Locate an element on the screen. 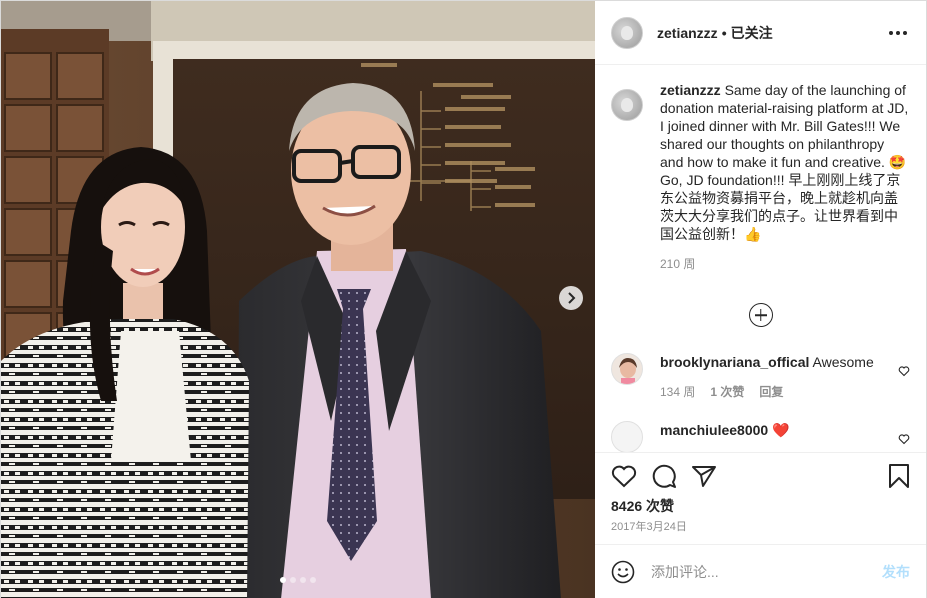 The width and height of the screenshot is (927, 598). more-horizontal-icon is located at coordinates (898, 33).